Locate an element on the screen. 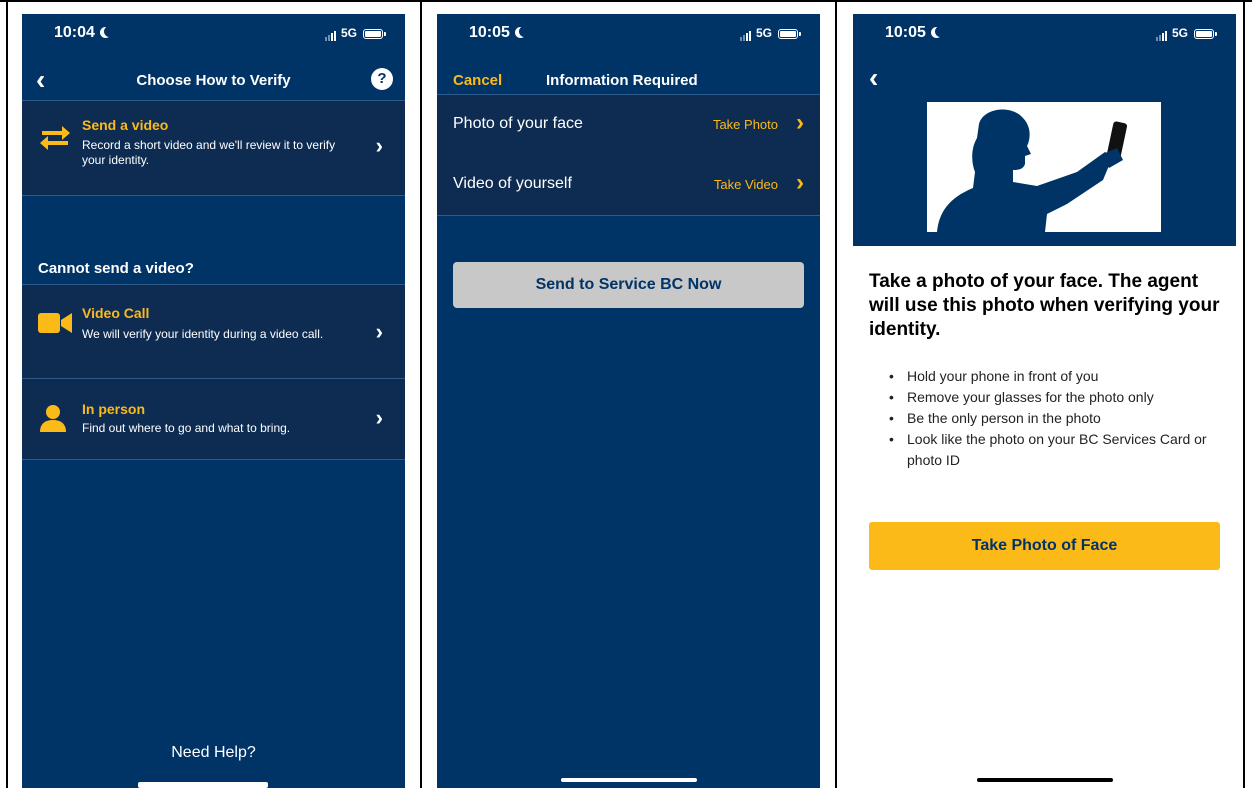 The image size is (1252, 788). option-title: Send a video is located at coordinates (125, 125).